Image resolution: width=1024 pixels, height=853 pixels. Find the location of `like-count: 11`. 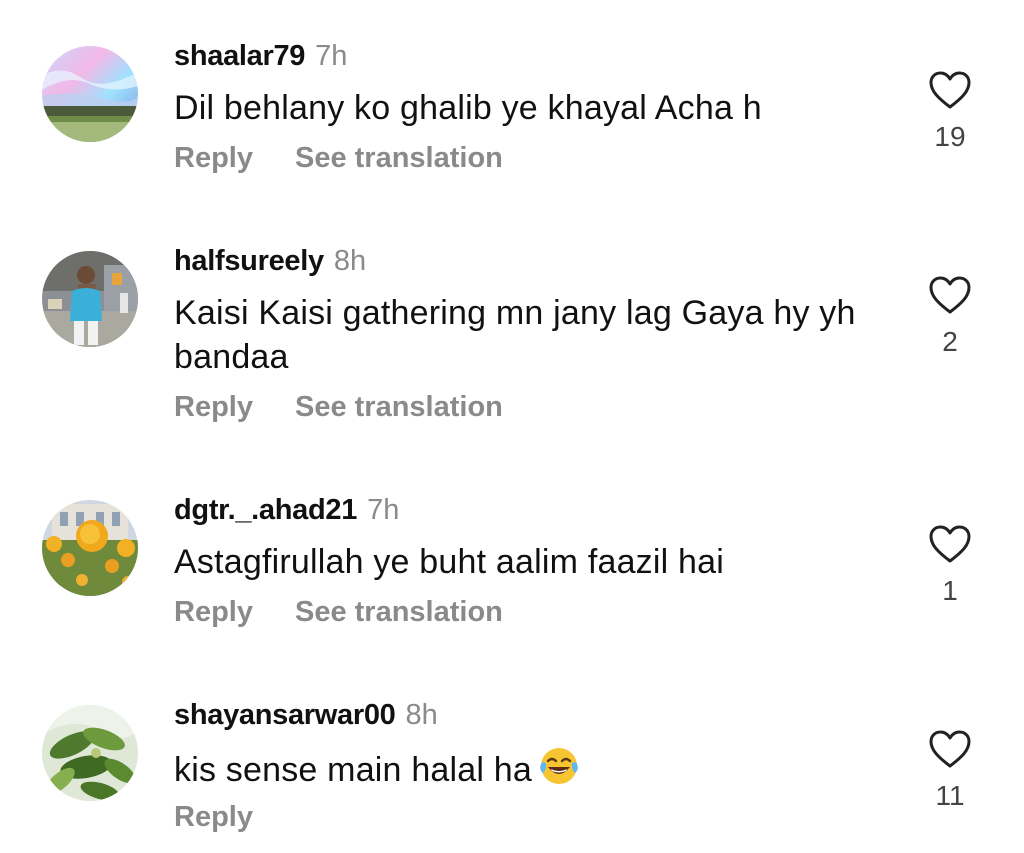

like-count: 11 is located at coordinates (950, 795).